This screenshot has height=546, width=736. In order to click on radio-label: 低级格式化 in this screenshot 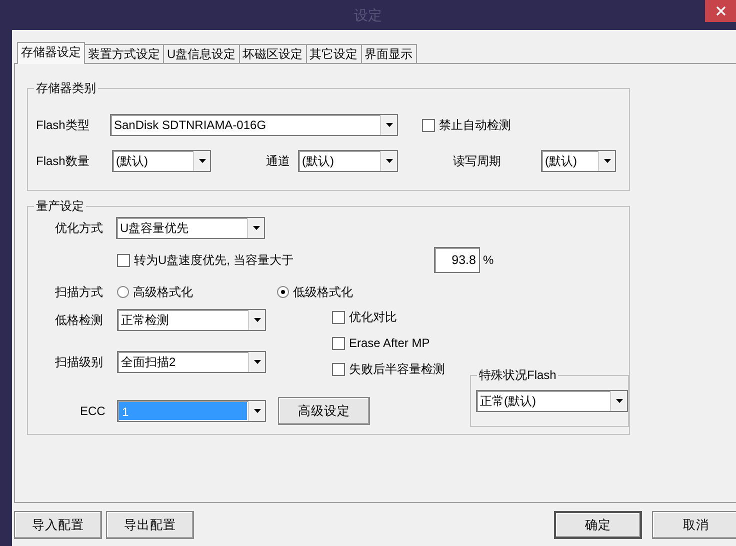, I will do `click(323, 292)`.